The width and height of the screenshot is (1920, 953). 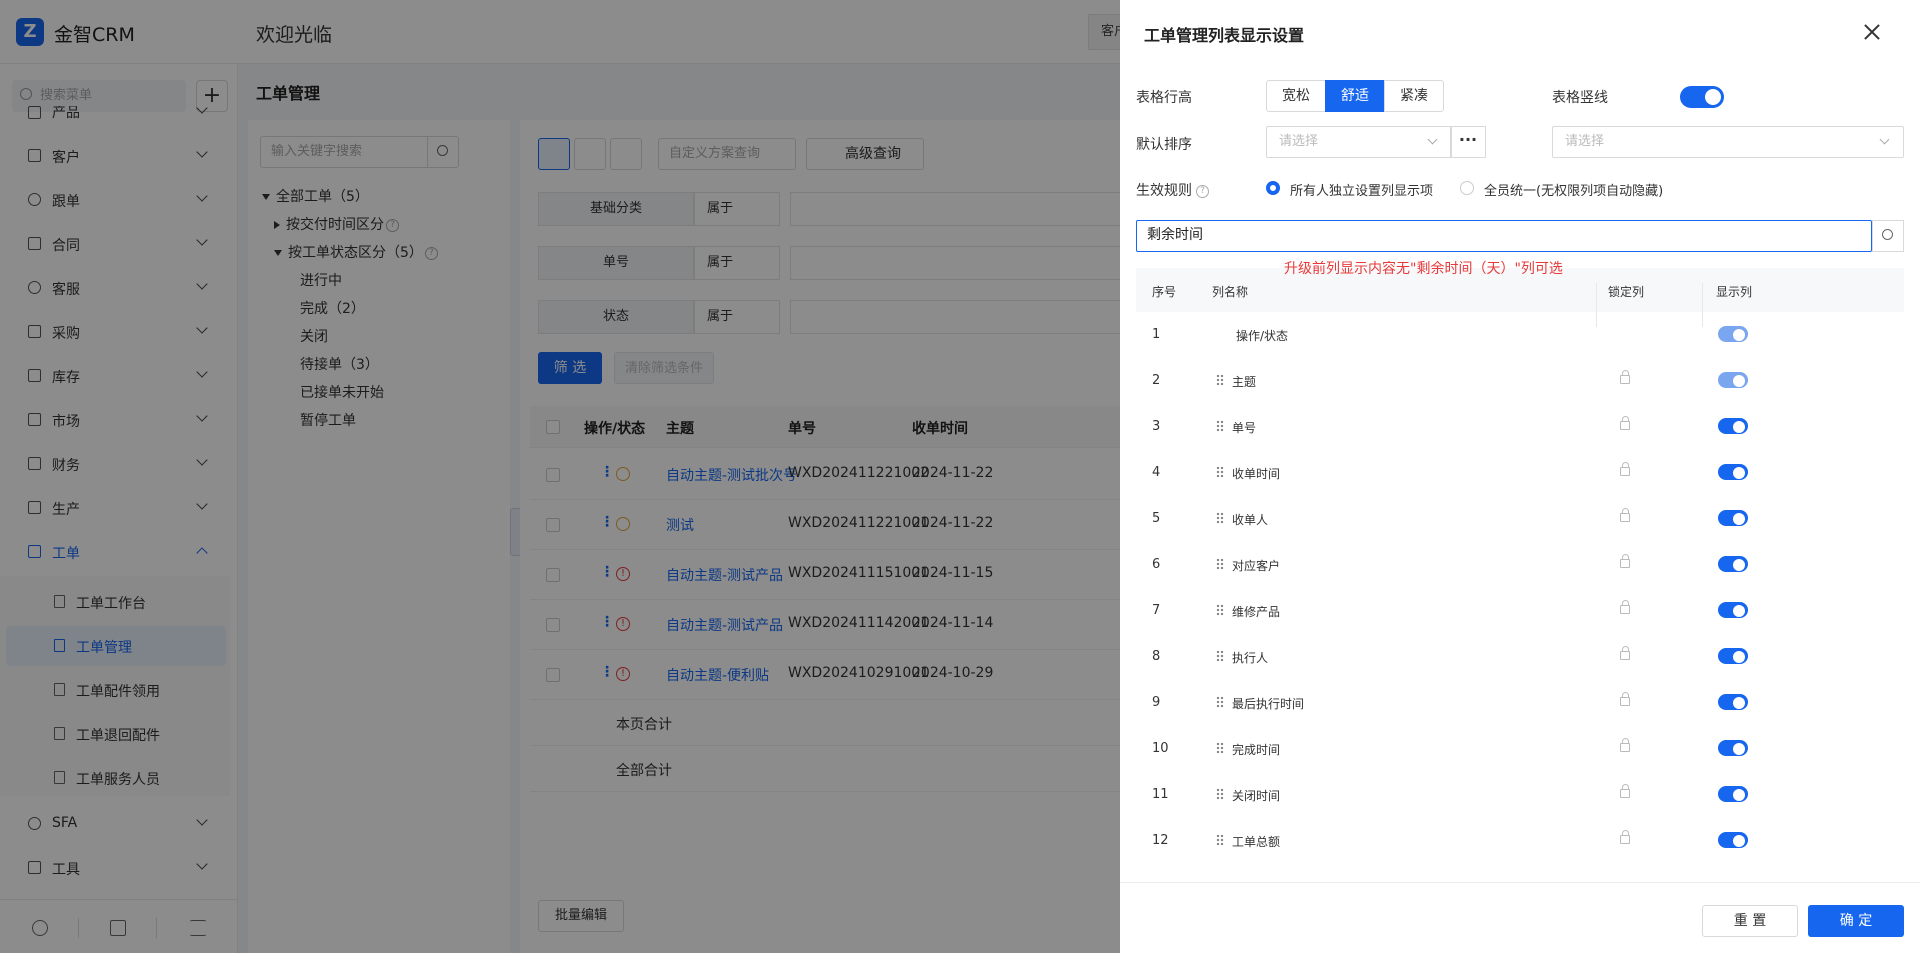 I want to click on column-seq: 8, so click(x=1156, y=656).